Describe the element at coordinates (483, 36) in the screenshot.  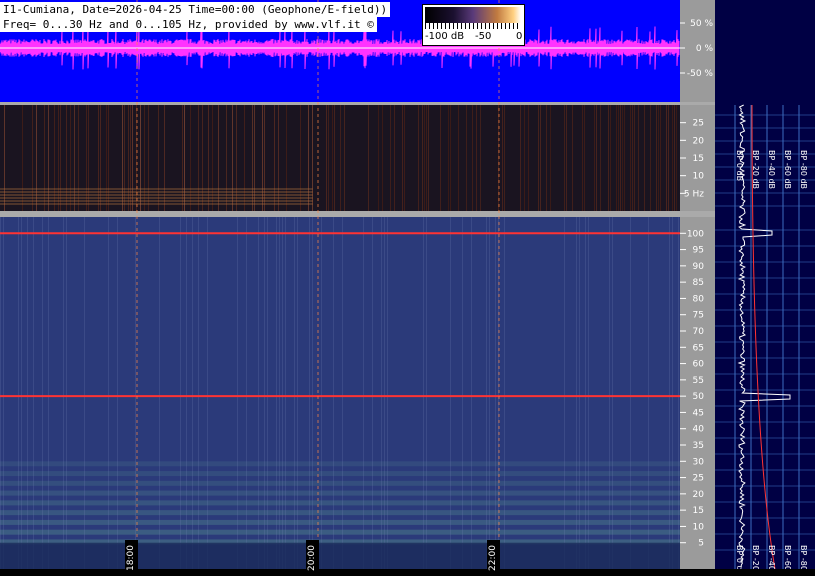
I see `colorbar-label-mid: -50` at that location.